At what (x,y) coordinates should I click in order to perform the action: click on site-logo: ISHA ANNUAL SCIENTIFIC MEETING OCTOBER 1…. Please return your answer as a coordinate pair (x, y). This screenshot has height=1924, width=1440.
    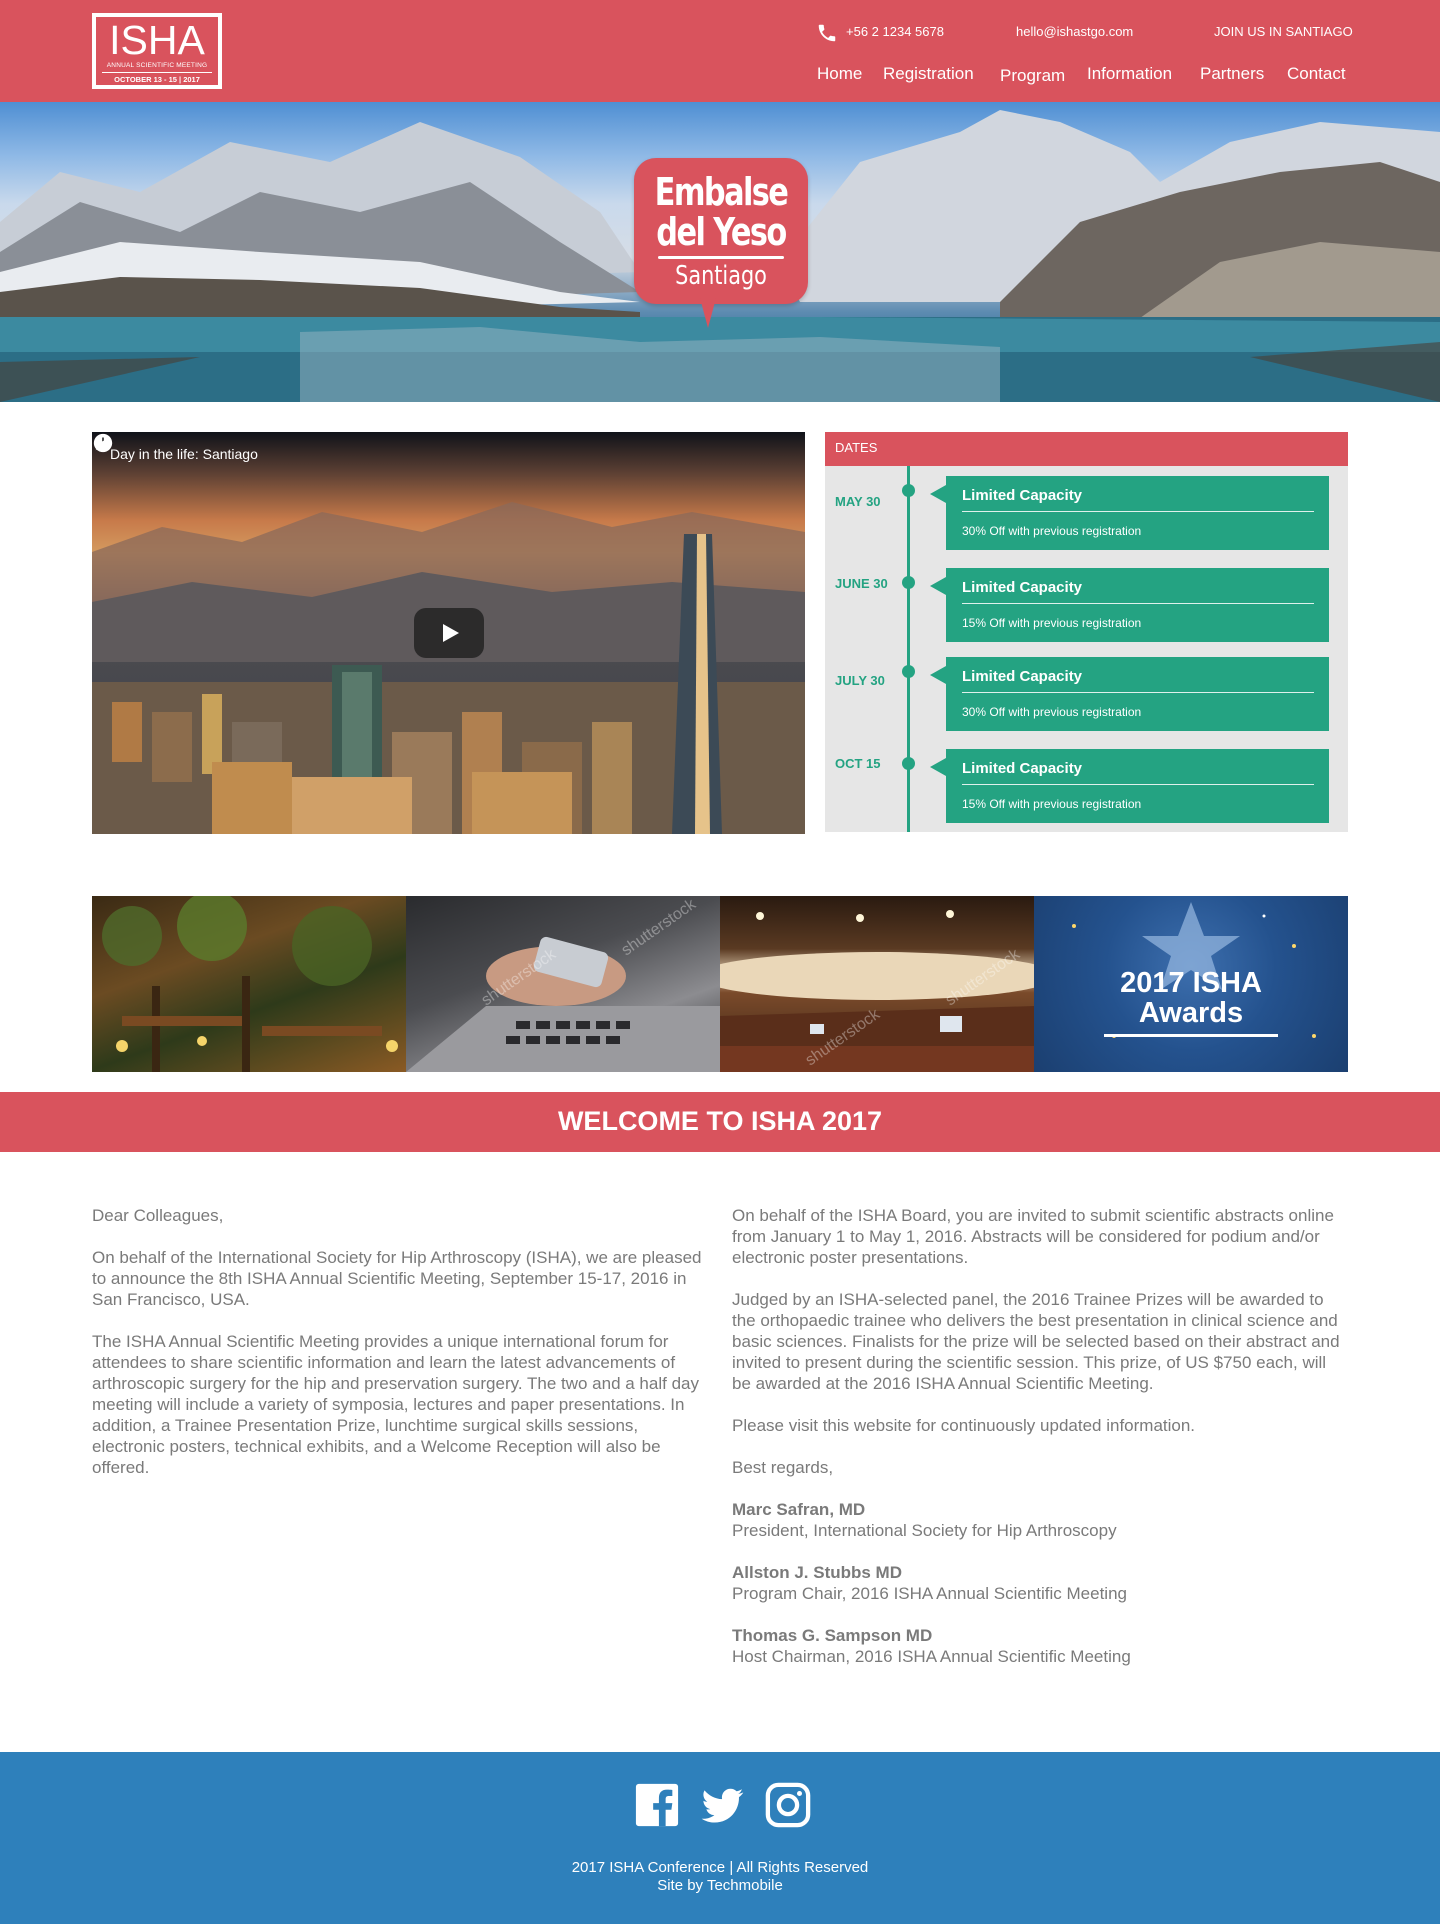
    Looking at the image, I should click on (157, 51).